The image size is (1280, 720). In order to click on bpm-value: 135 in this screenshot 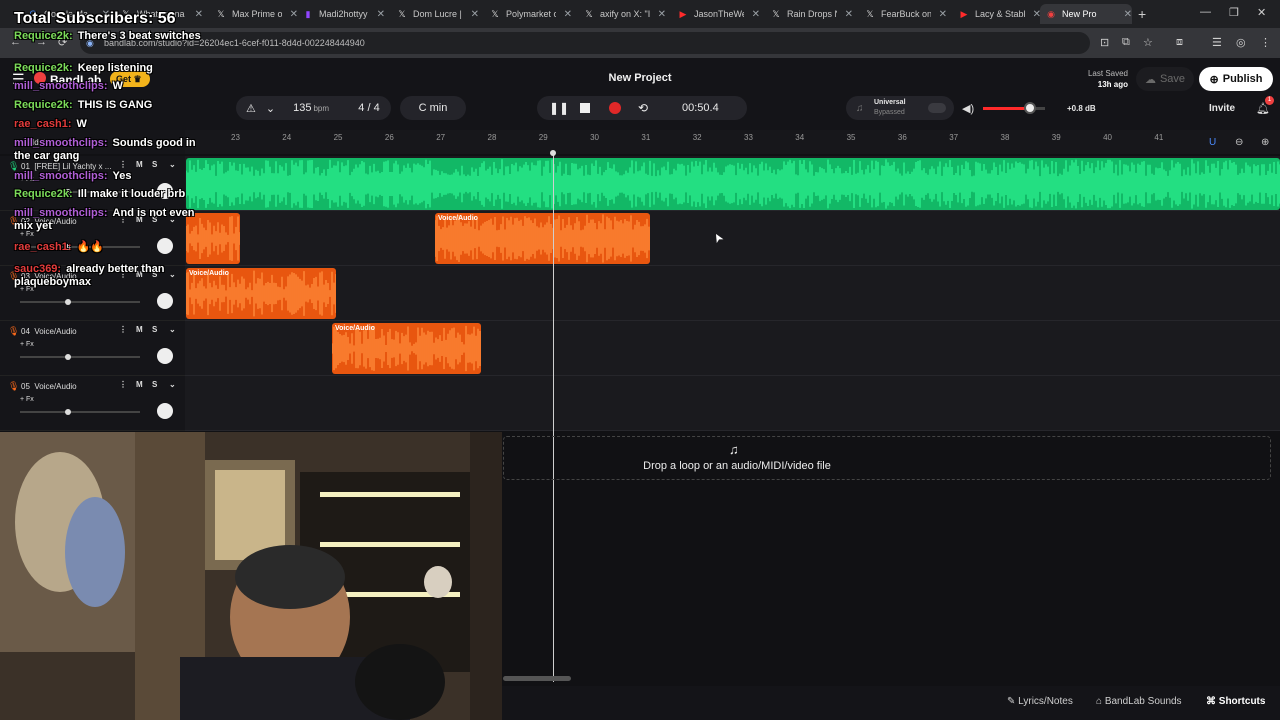, I will do `click(302, 108)`.